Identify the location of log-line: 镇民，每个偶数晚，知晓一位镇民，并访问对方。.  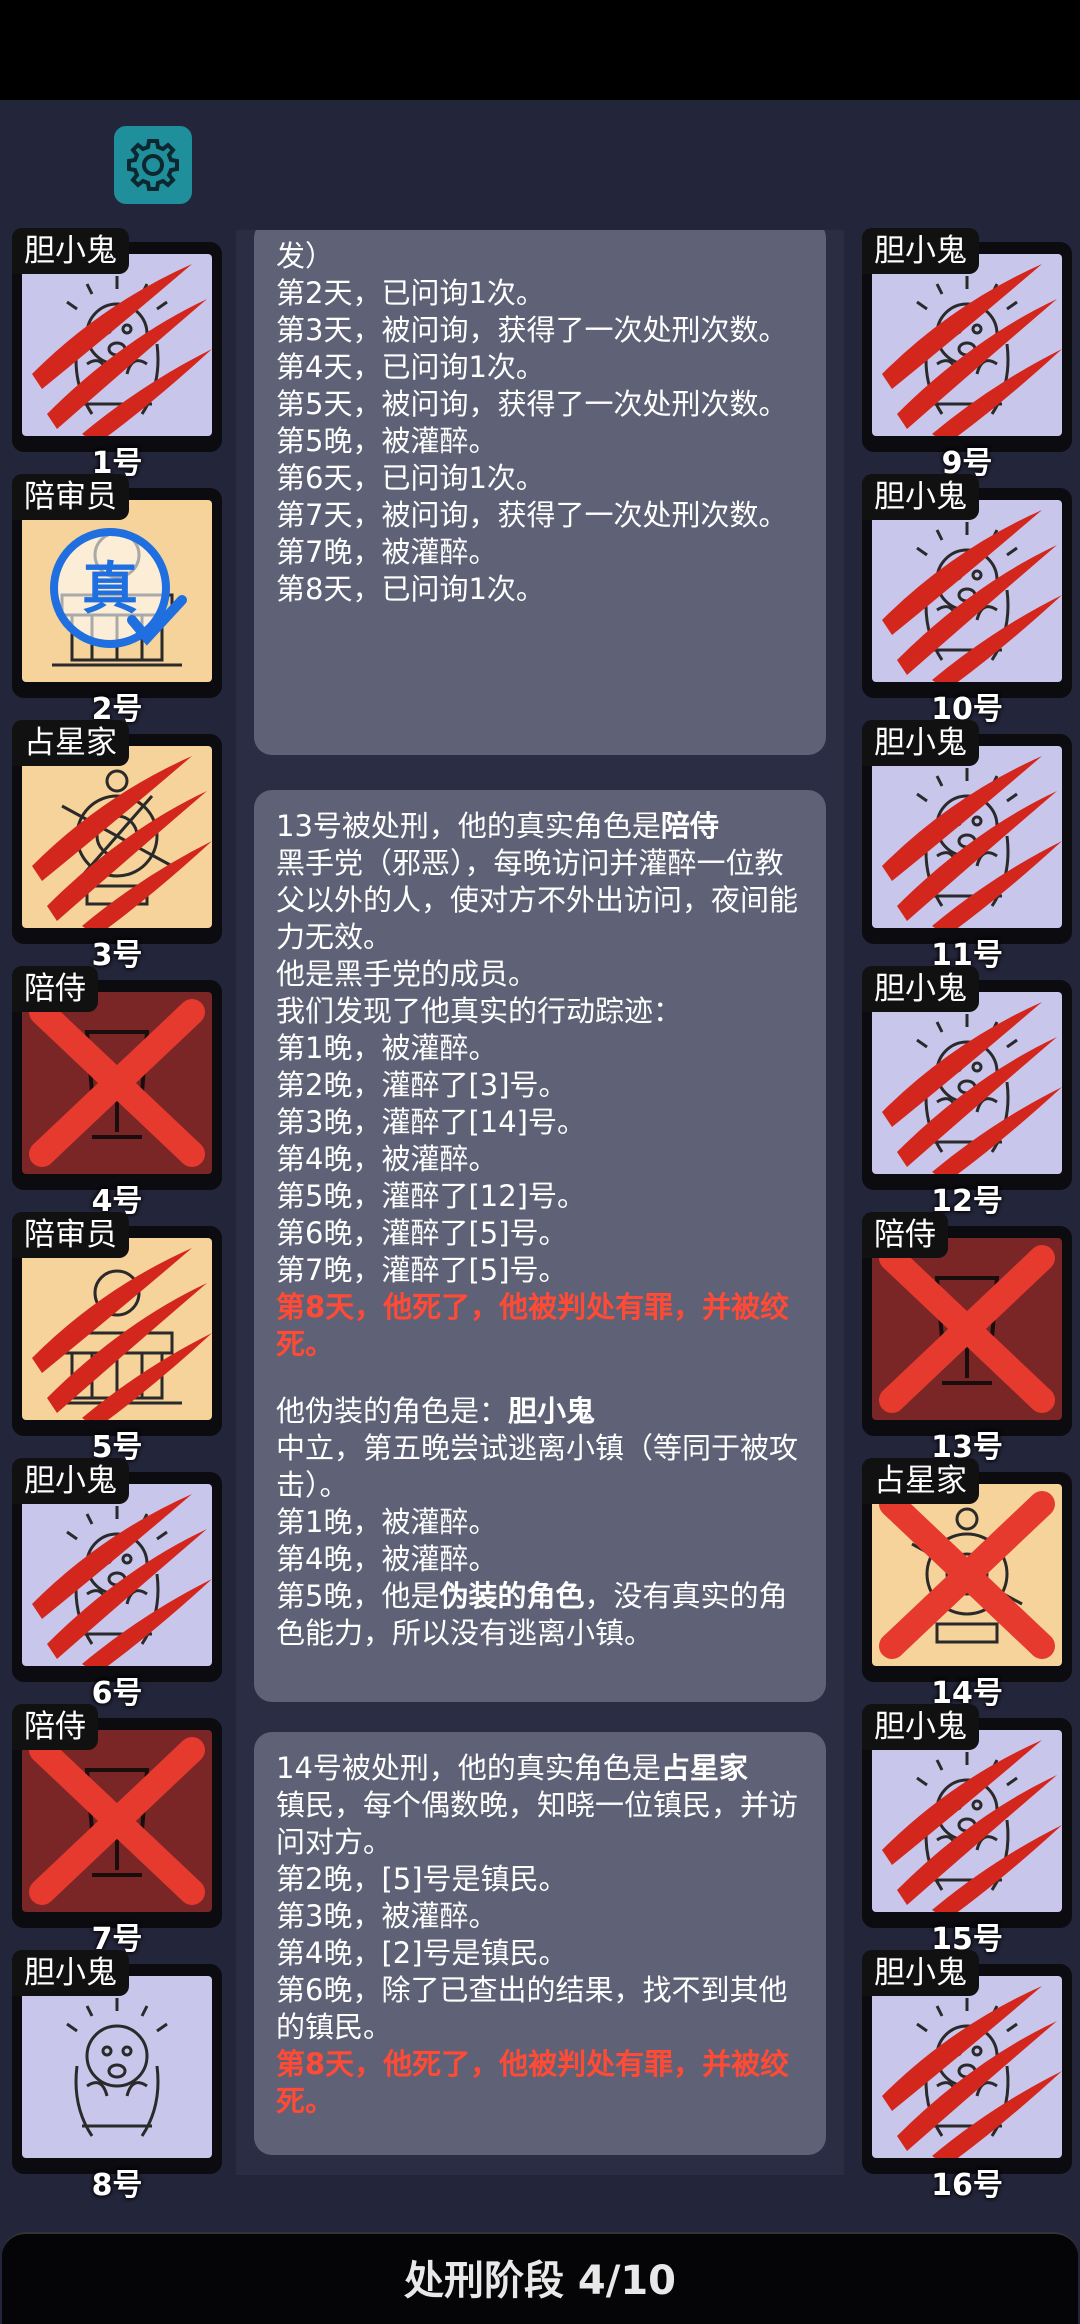
(540, 1824).